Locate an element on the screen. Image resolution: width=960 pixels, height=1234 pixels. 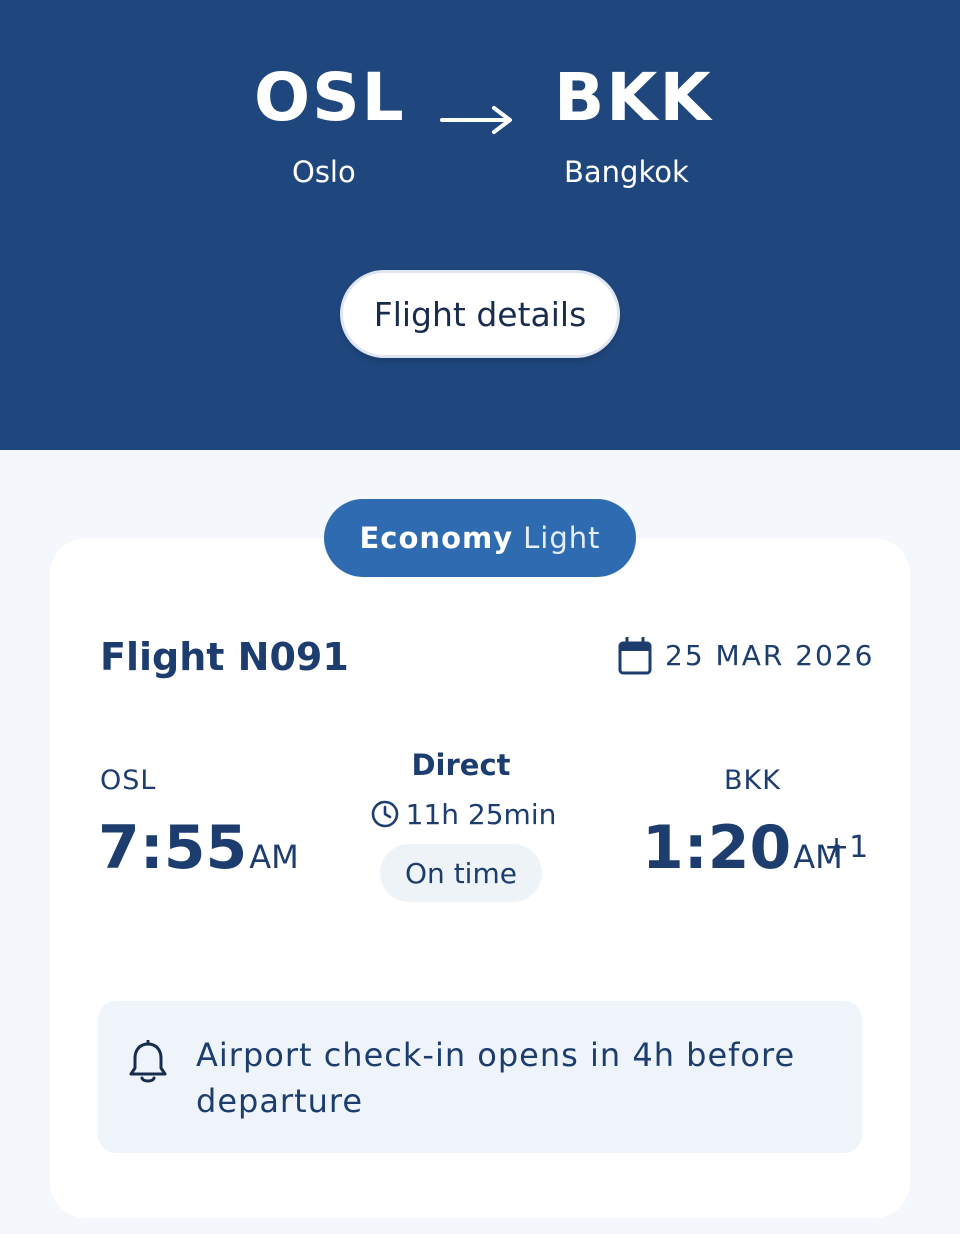
status-badge: On time is located at coordinates (461, 873).